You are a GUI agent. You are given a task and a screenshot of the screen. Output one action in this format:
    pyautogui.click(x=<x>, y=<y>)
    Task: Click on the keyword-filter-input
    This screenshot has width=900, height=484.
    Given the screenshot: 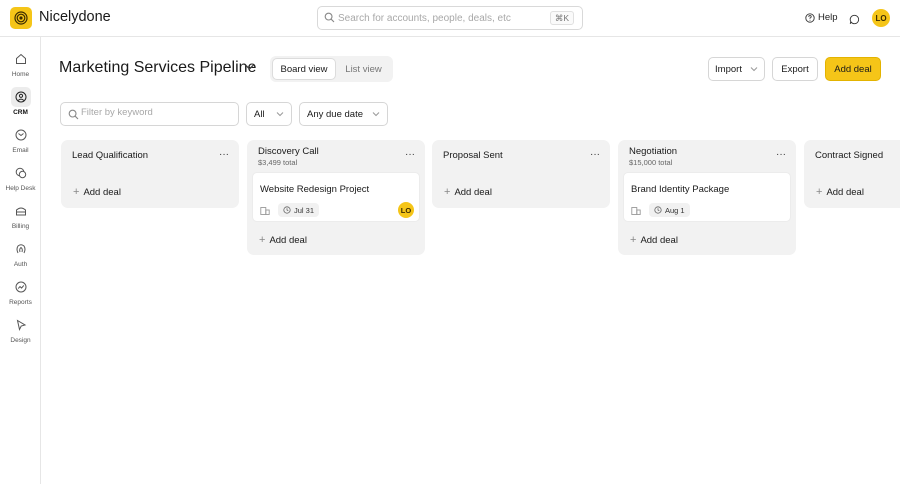 What is the action you would take?
    pyautogui.click(x=156, y=112)
    